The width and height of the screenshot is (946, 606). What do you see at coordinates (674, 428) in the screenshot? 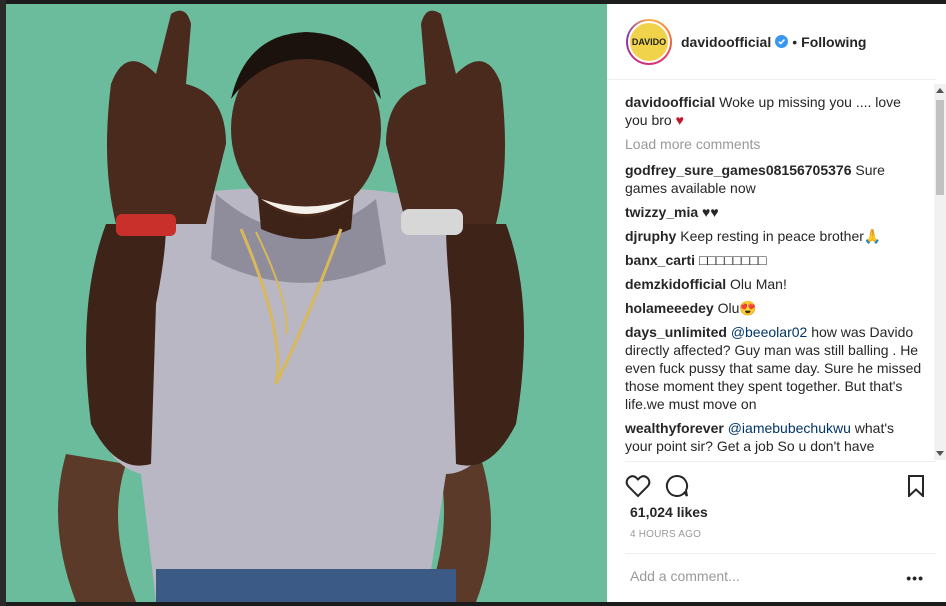
I see `comment-username: wealthyforever` at bounding box center [674, 428].